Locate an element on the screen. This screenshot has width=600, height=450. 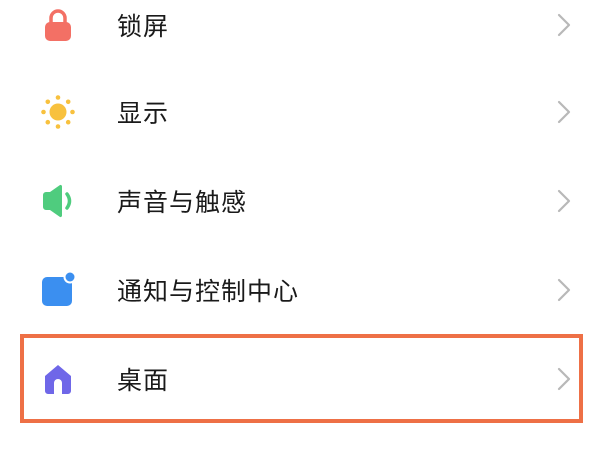
lock-icon is located at coordinates (58, 25).